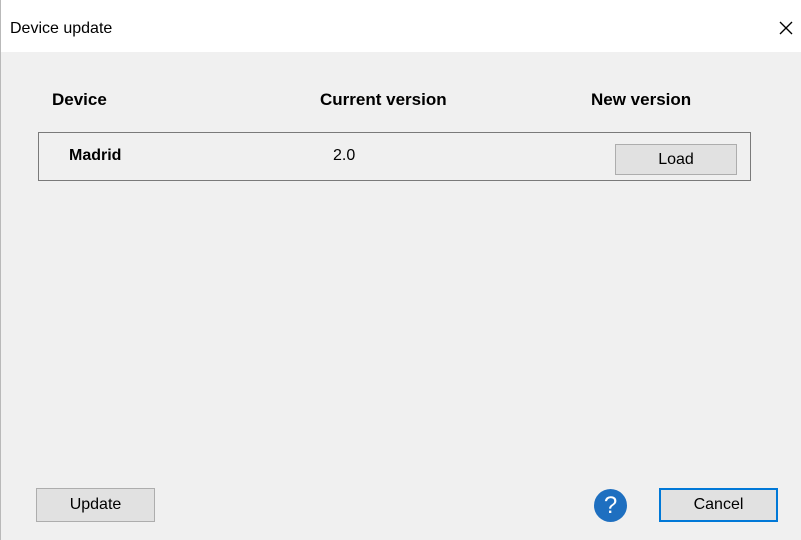  What do you see at coordinates (95, 505) in the screenshot?
I see `update-button: Update` at bounding box center [95, 505].